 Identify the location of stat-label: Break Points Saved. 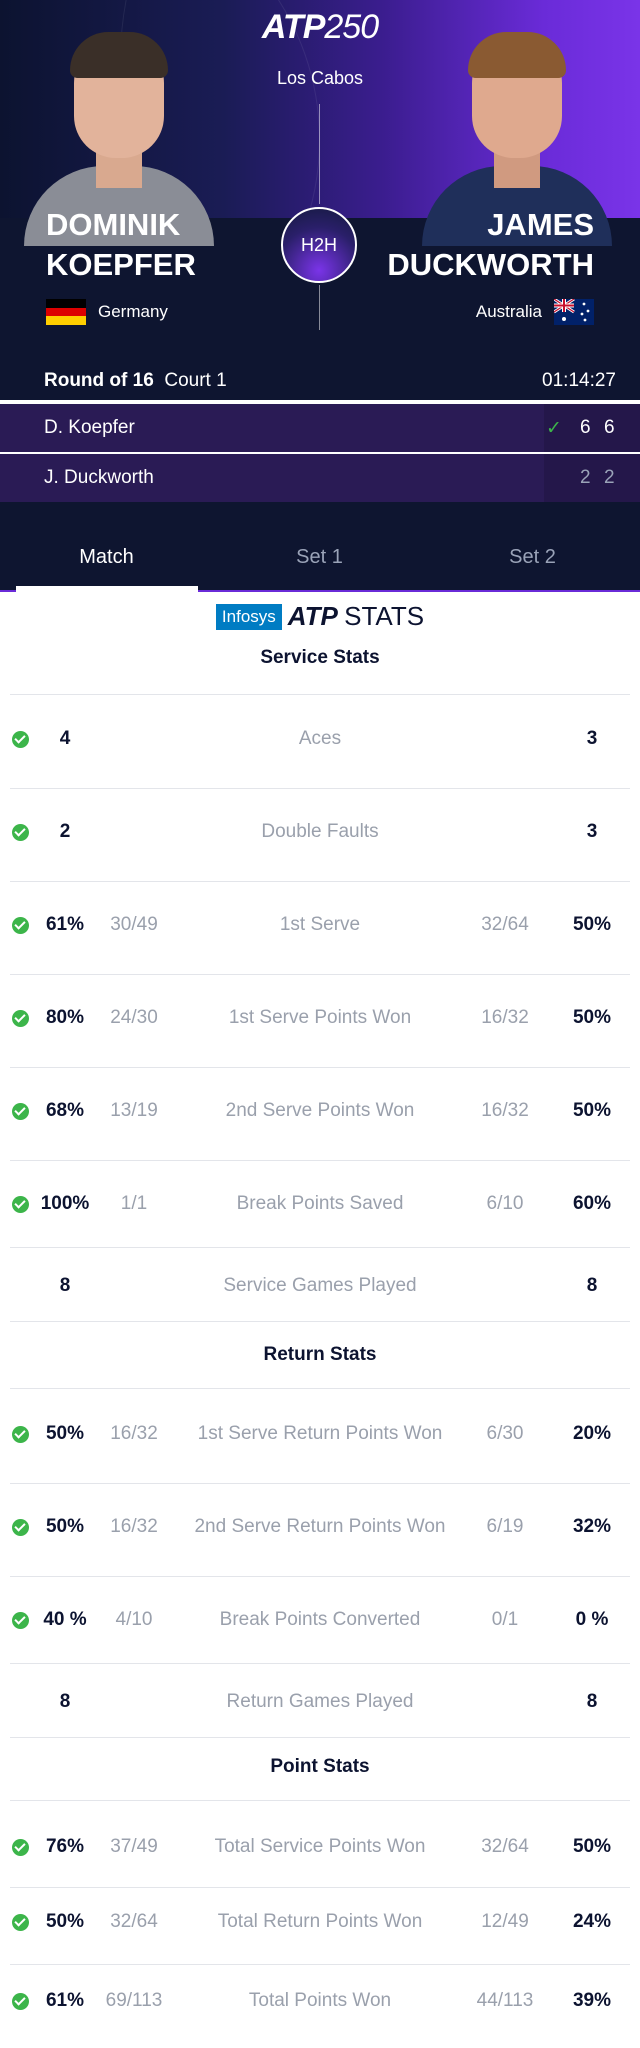
(320, 1203).